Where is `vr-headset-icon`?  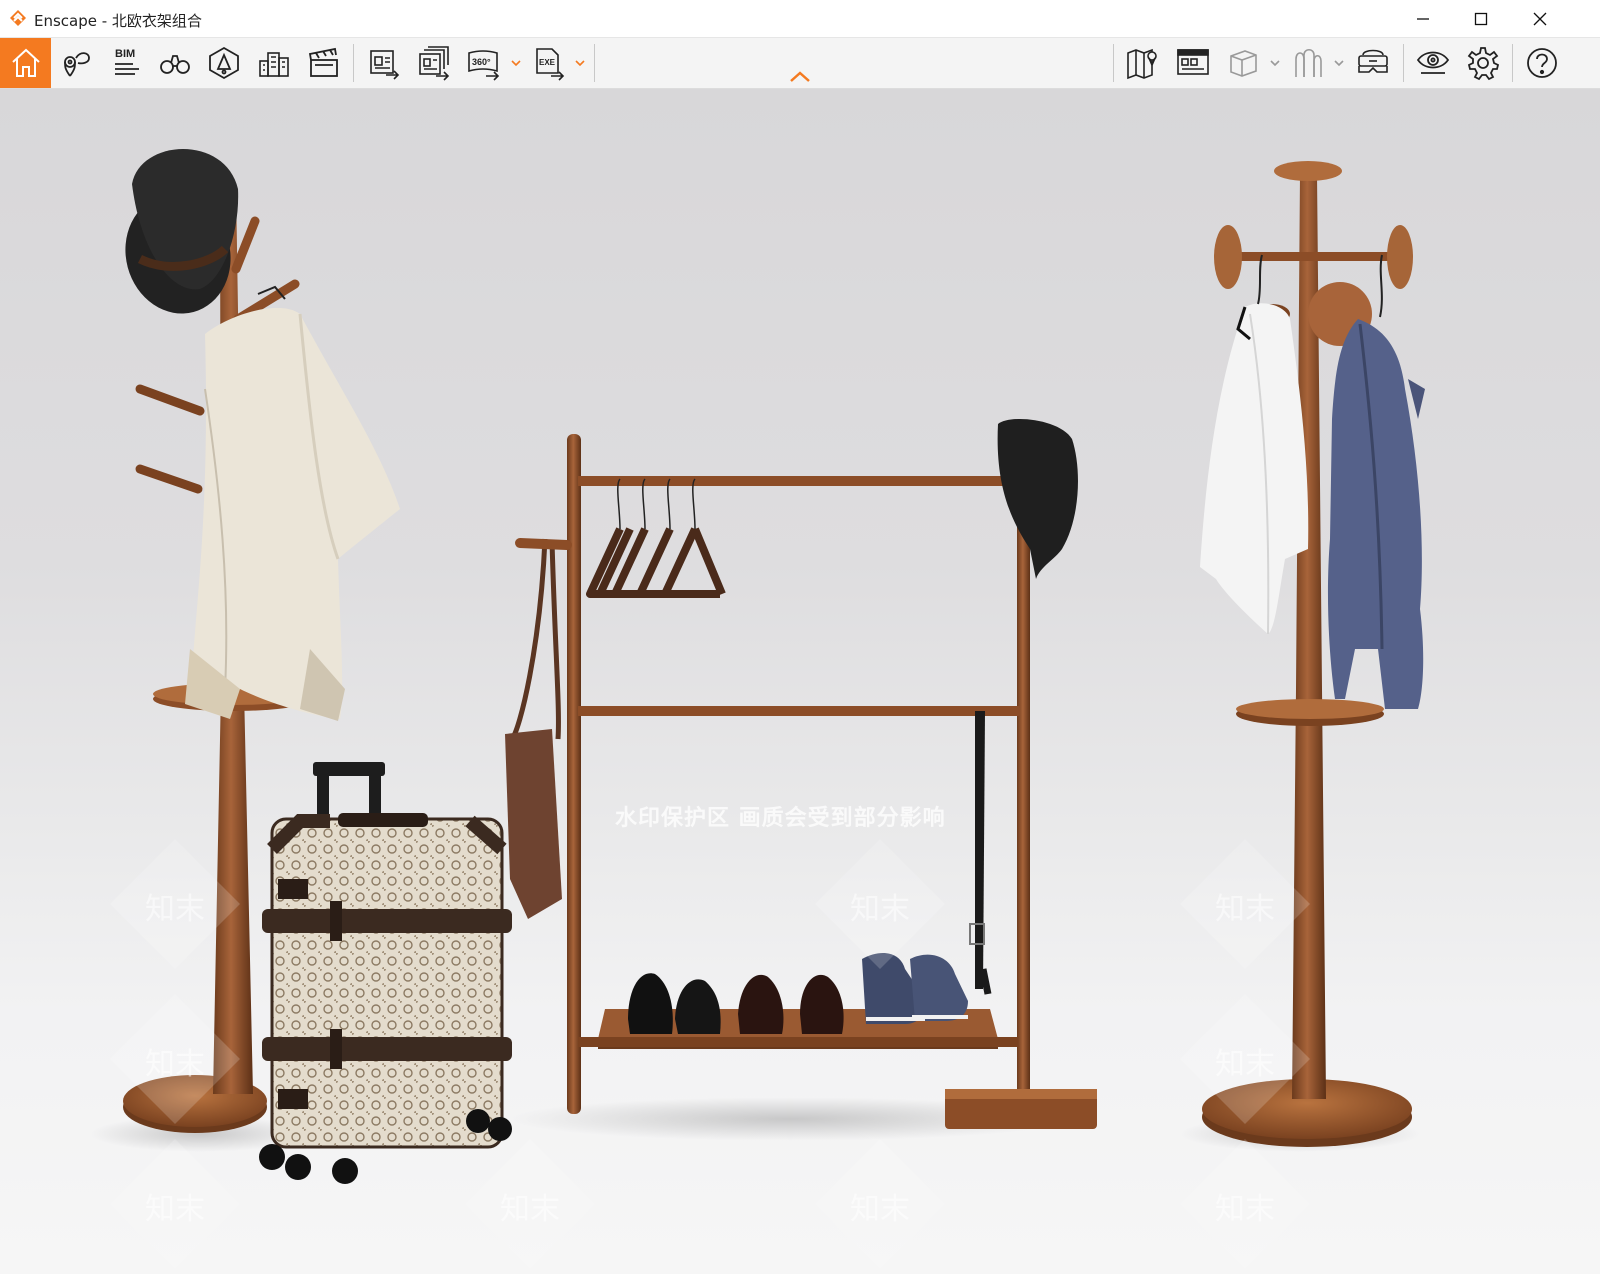 vr-headset-icon is located at coordinates (1373, 61).